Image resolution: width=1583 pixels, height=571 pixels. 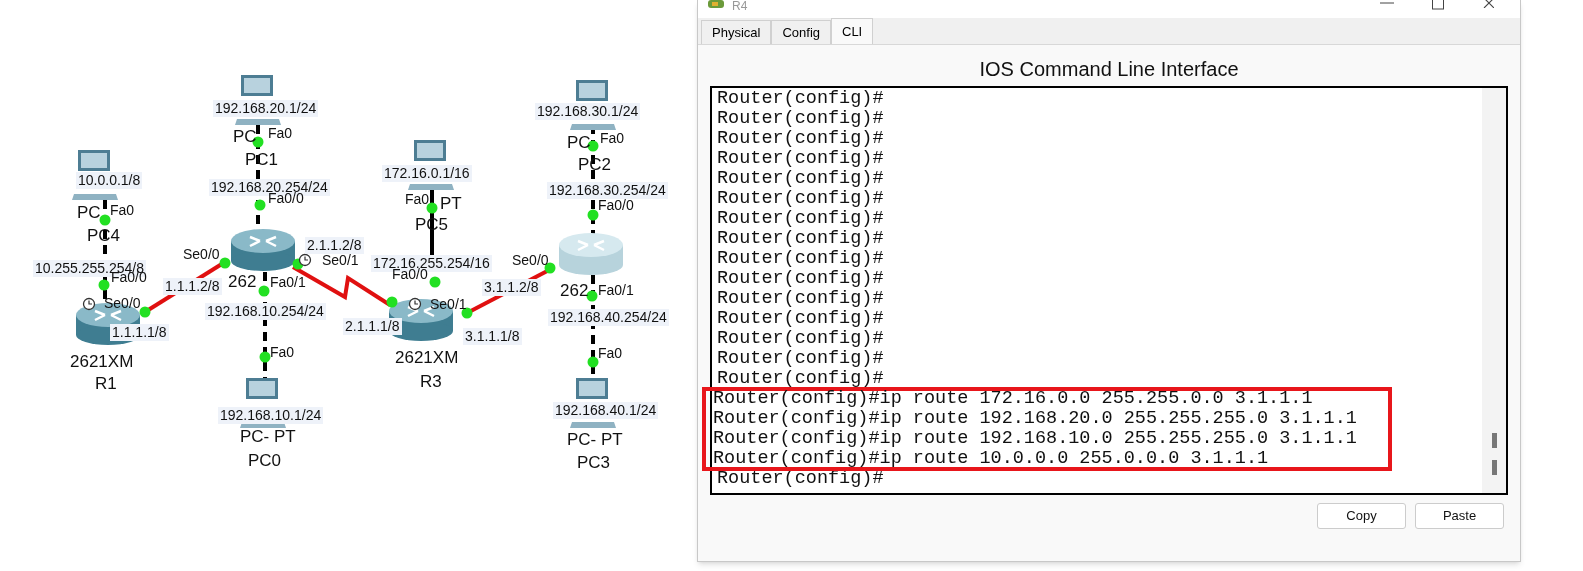 What do you see at coordinates (595, 165) in the screenshot?
I see `device-name: PC2` at bounding box center [595, 165].